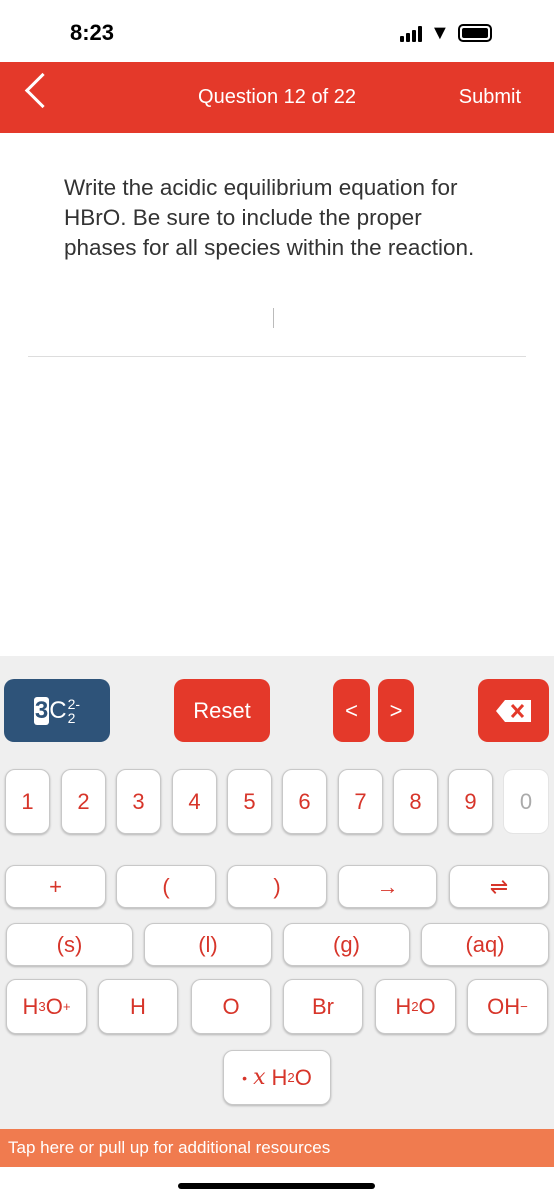 This screenshot has height=1200, width=554. Describe the element at coordinates (346, 944) in the screenshot. I see `key-gas: (g)` at that location.